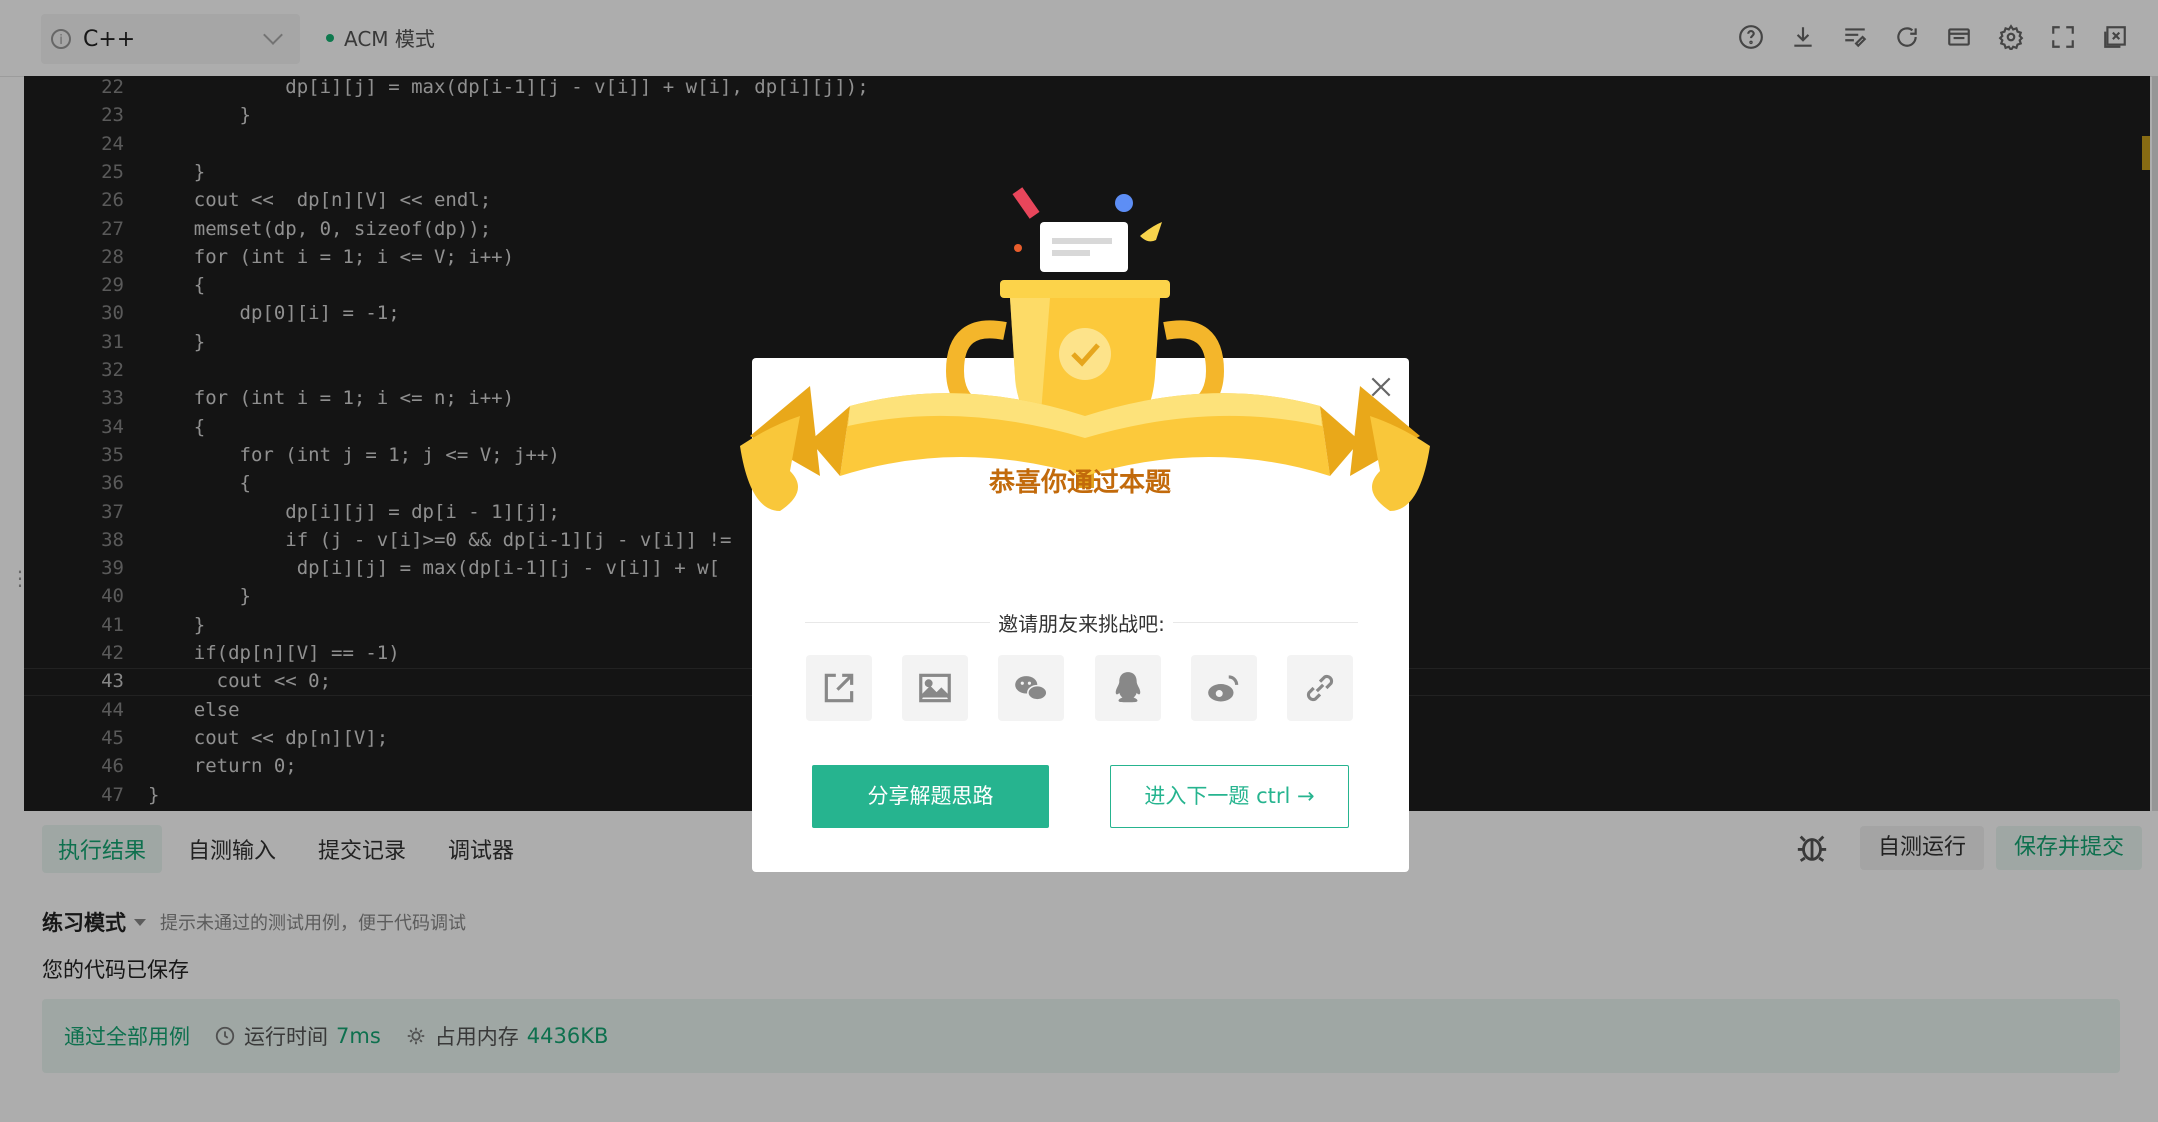  Describe the element at coordinates (1229, 796) in the screenshot. I see `next-problem-button: 进入下一题 ctrl →` at that location.